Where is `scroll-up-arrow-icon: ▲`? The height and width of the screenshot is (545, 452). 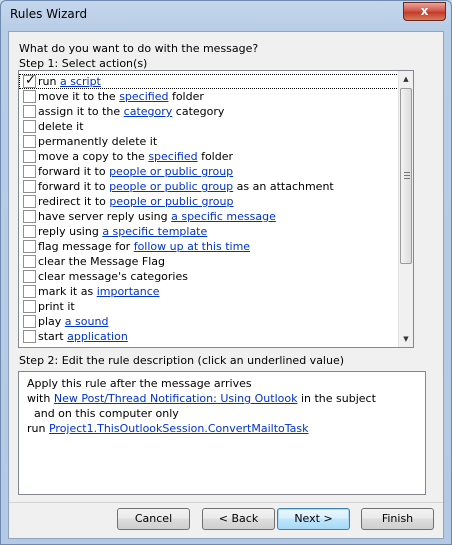
scroll-up-arrow-icon: ▲ is located at coordinates (406, 79).